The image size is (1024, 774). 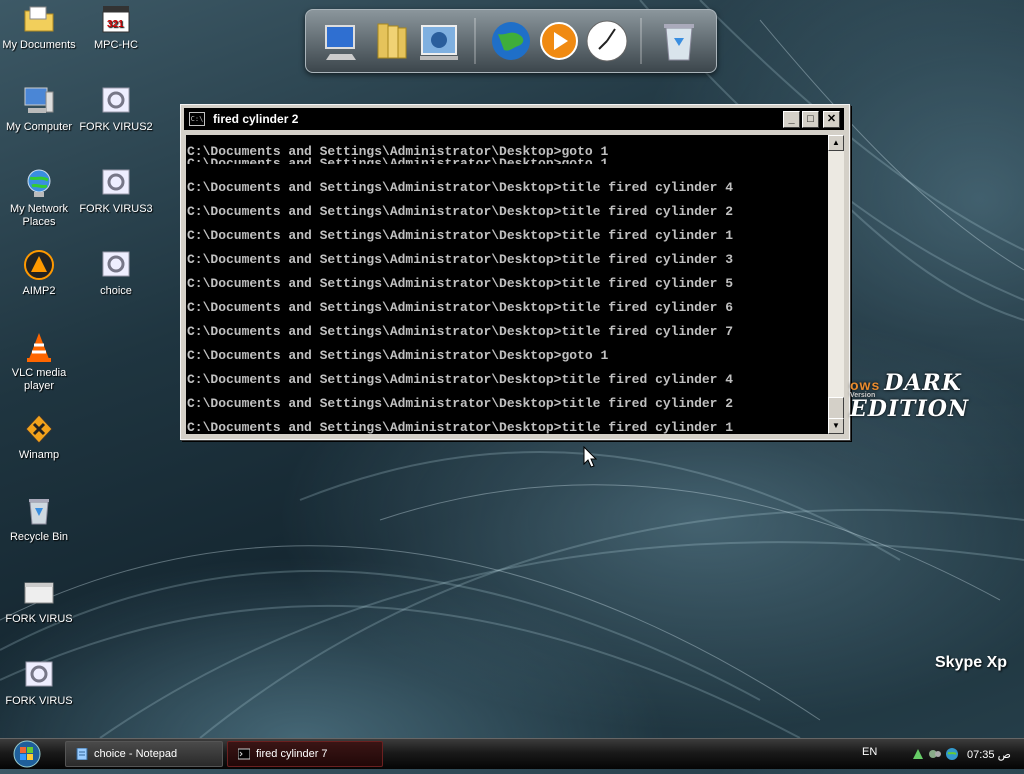 I want to click on taskbar-item-console: fired cylinder 7, so click(x=305, y=754).